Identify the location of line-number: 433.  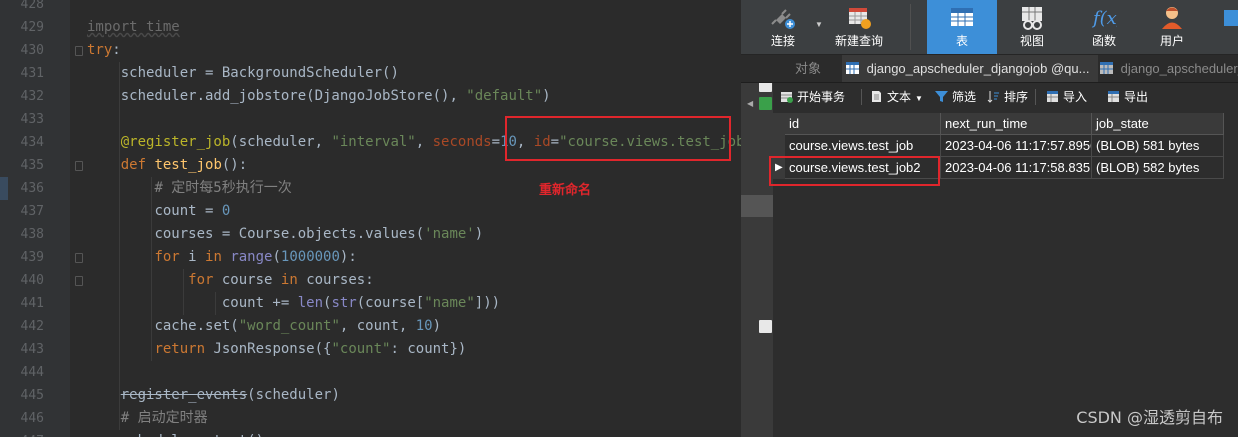
(32, 119).